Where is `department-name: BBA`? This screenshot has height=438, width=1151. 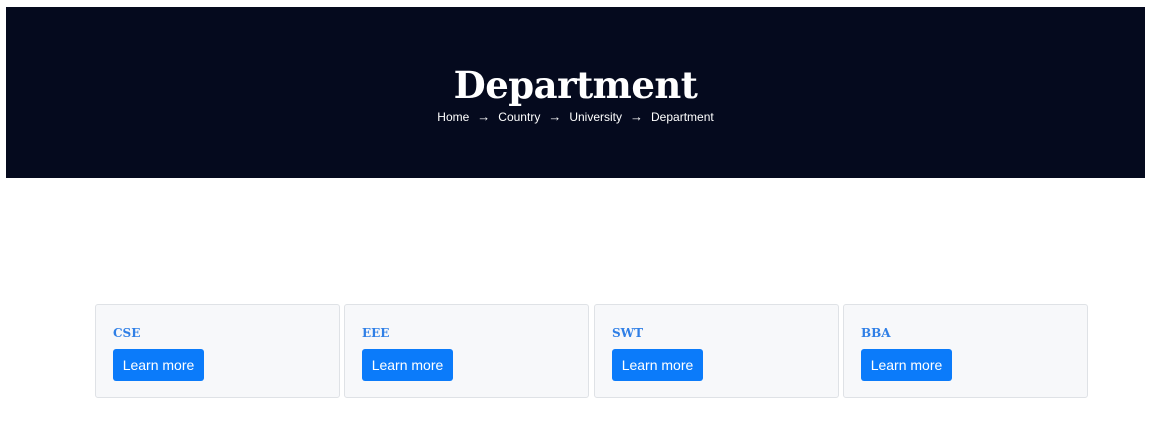
department-name: BBA is located at coordinates (876, 333).